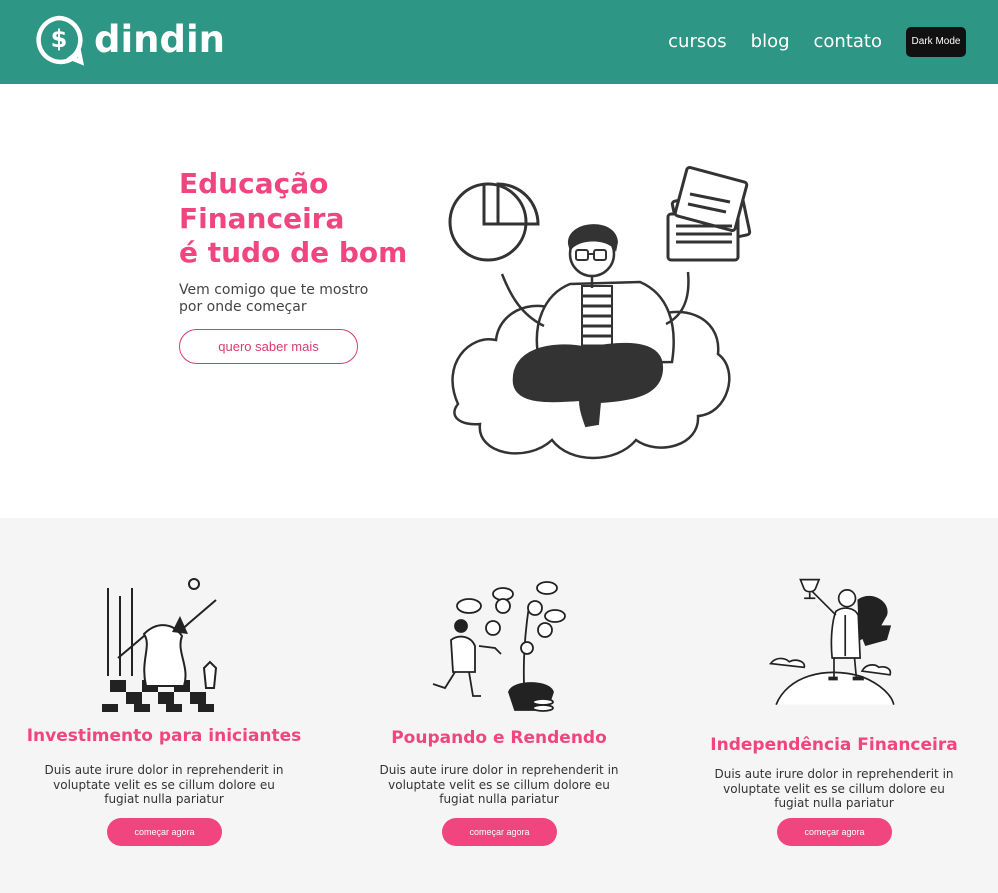 The width and height of the screenshot is (998, 893). Describe the element at coordinates (293, 252) in the screenshot. I see `hero-title-line-3: é tudo de bom` at that location.